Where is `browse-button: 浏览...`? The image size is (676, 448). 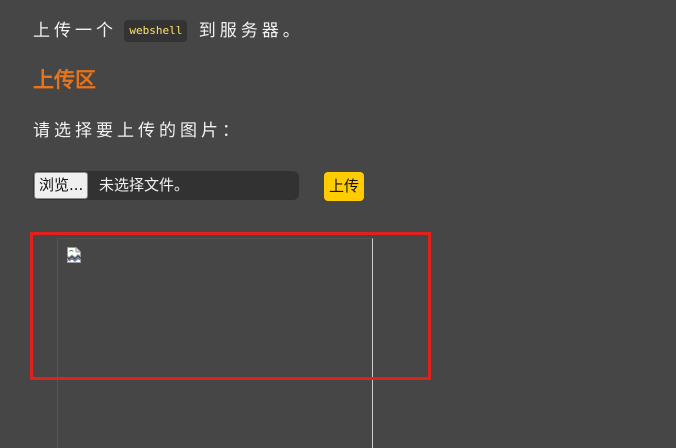
browse-button: 浏览... is located at coordinates (61, 185).